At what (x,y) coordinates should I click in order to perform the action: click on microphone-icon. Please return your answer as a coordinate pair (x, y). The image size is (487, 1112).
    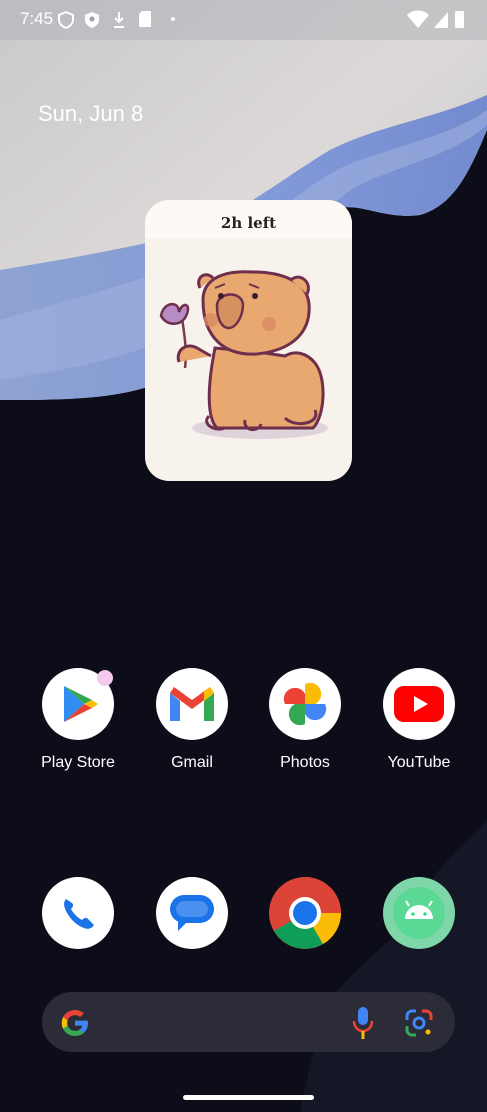
    Looking at the image, I should click on (363, 1023).